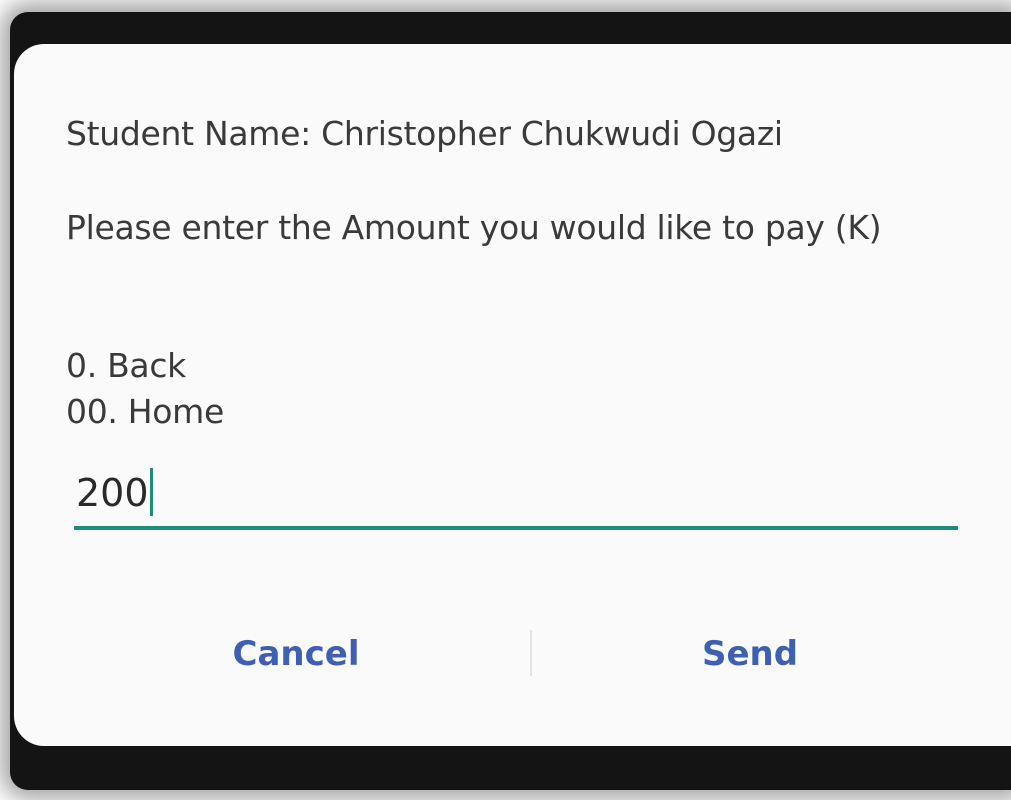 This screenshot has width=1011, height=800. Describe the element at coordinates (296, 654) in the screenshot. I see `cancel-button: Cancel` at that location.